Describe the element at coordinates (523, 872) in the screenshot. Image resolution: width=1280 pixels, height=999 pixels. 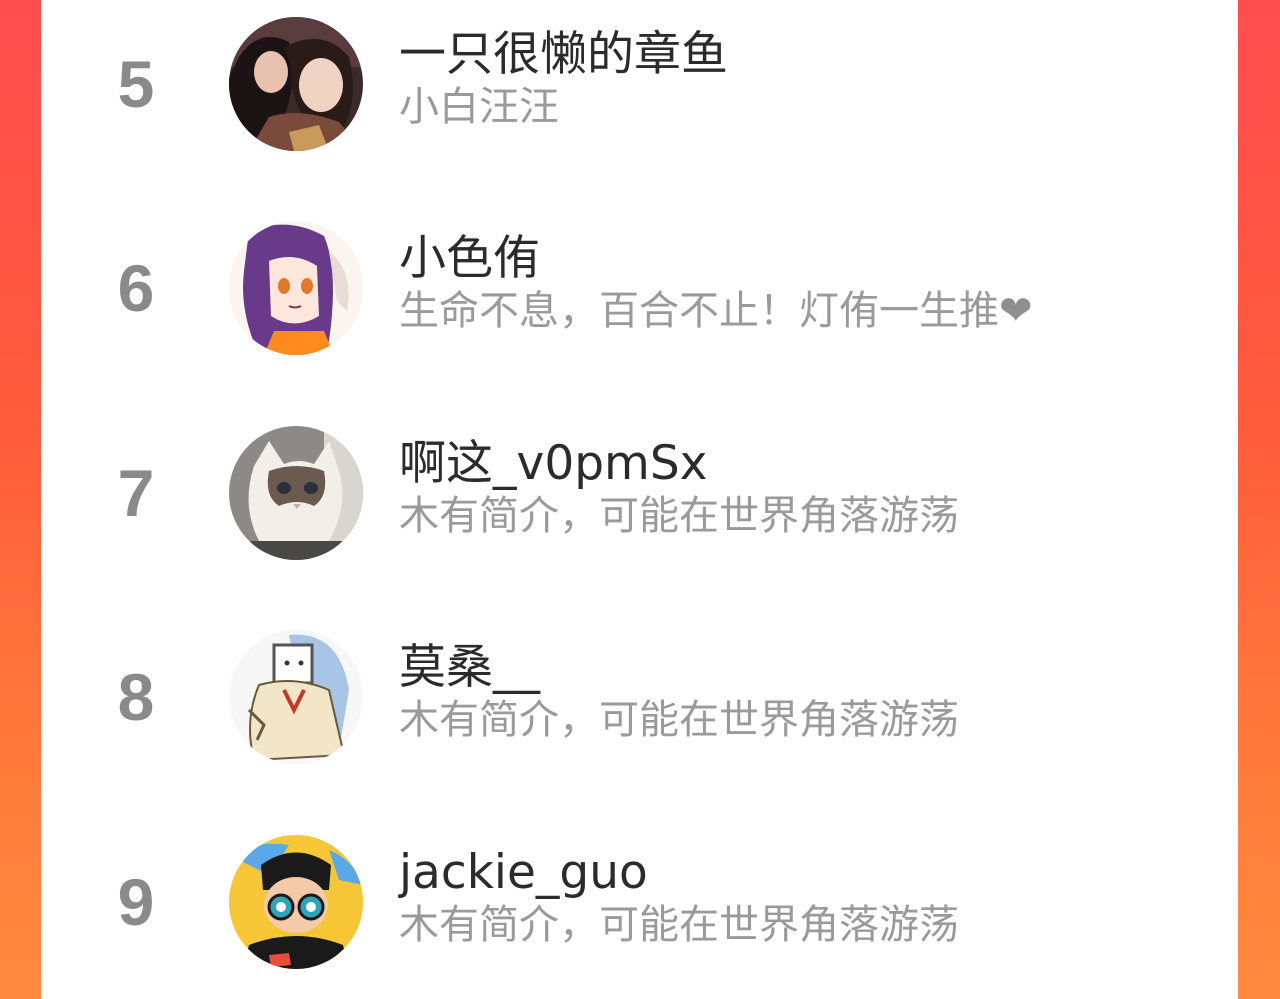
I see `user-name: jackie_guo` at that location.